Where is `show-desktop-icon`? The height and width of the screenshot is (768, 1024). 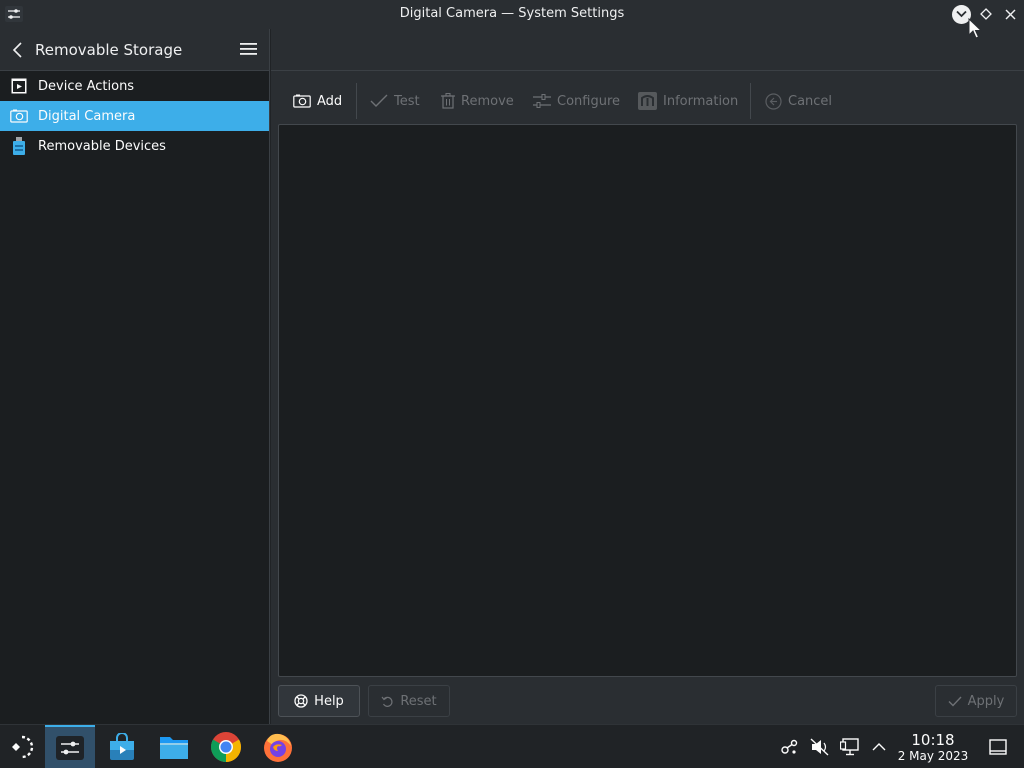 show-desktop-icon is located at coordinates (998, 747).